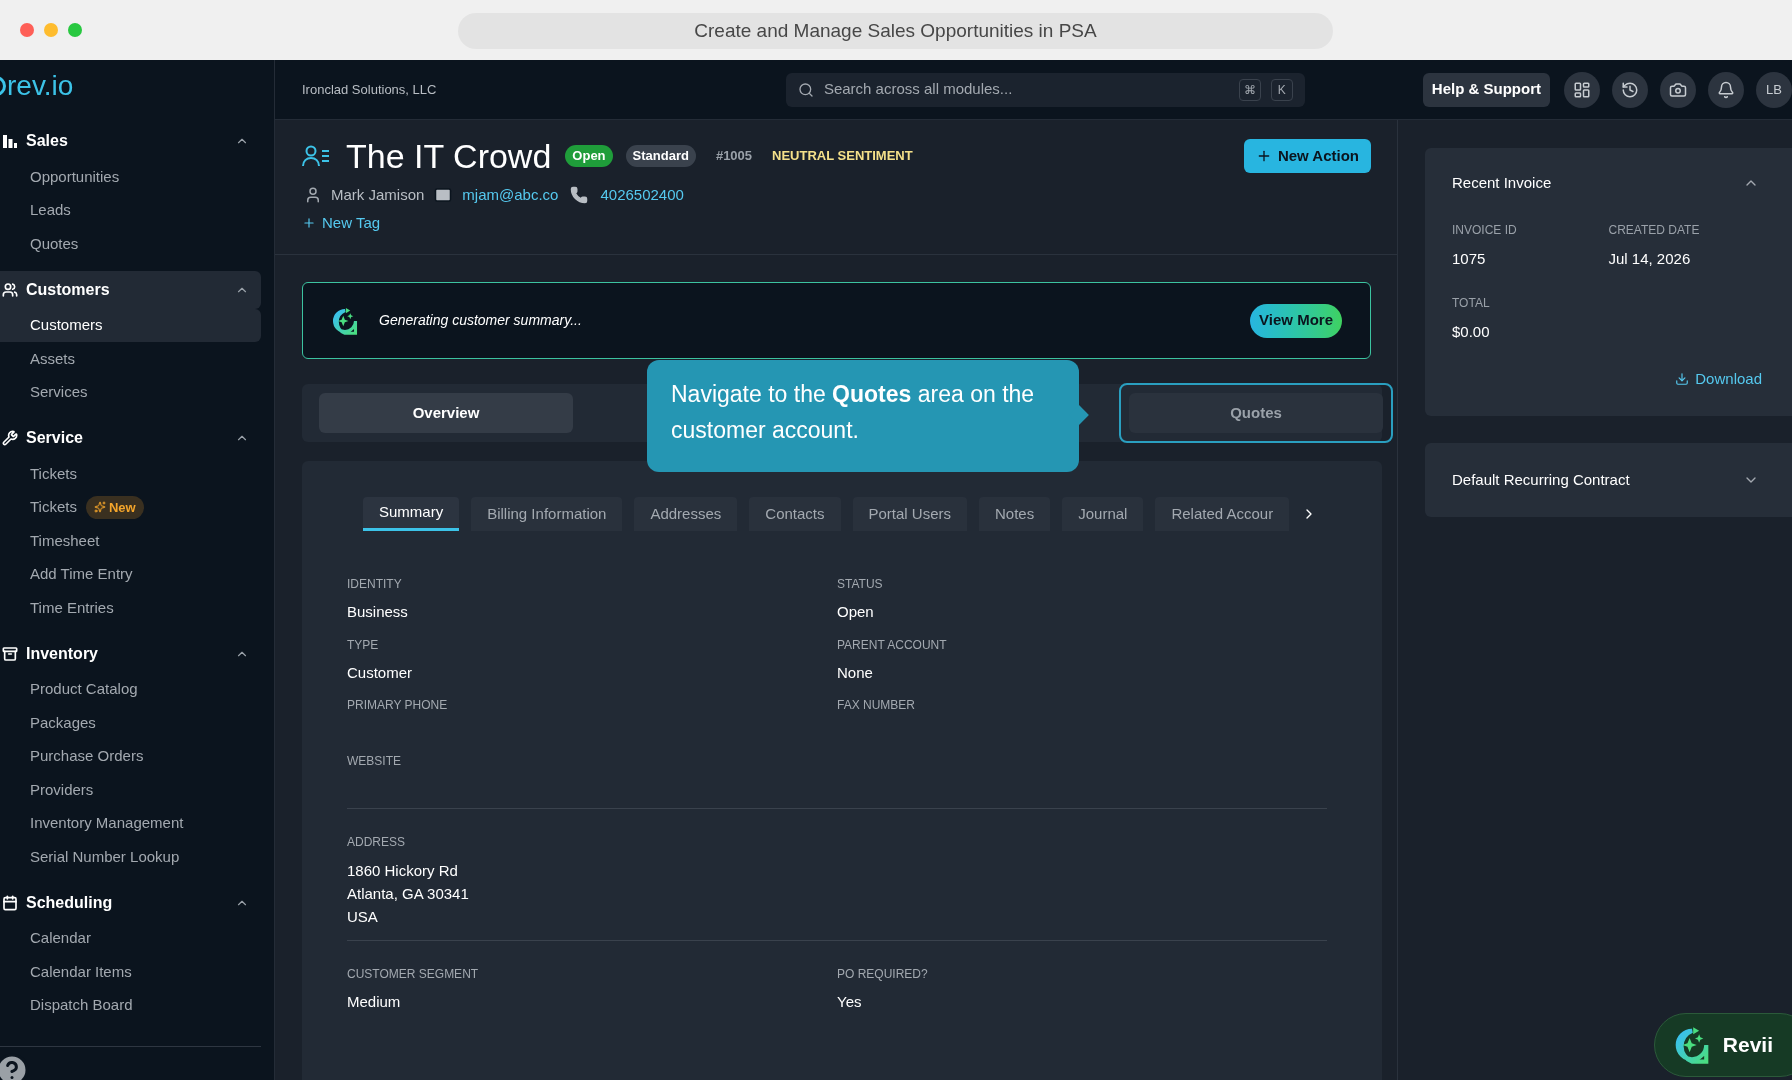 The height and width of the screenshot is (1080, 1792). I want to click on notifications-icon, so click(1726, 89).